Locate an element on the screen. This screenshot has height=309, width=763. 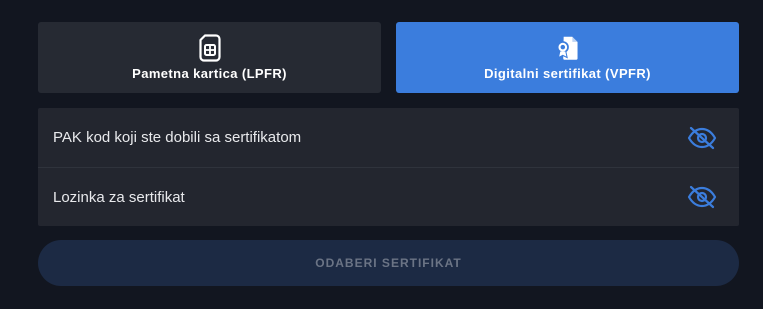
smart-card-tab-label: Pametna kartica (LPFR) is located at coordinates (209, 73).